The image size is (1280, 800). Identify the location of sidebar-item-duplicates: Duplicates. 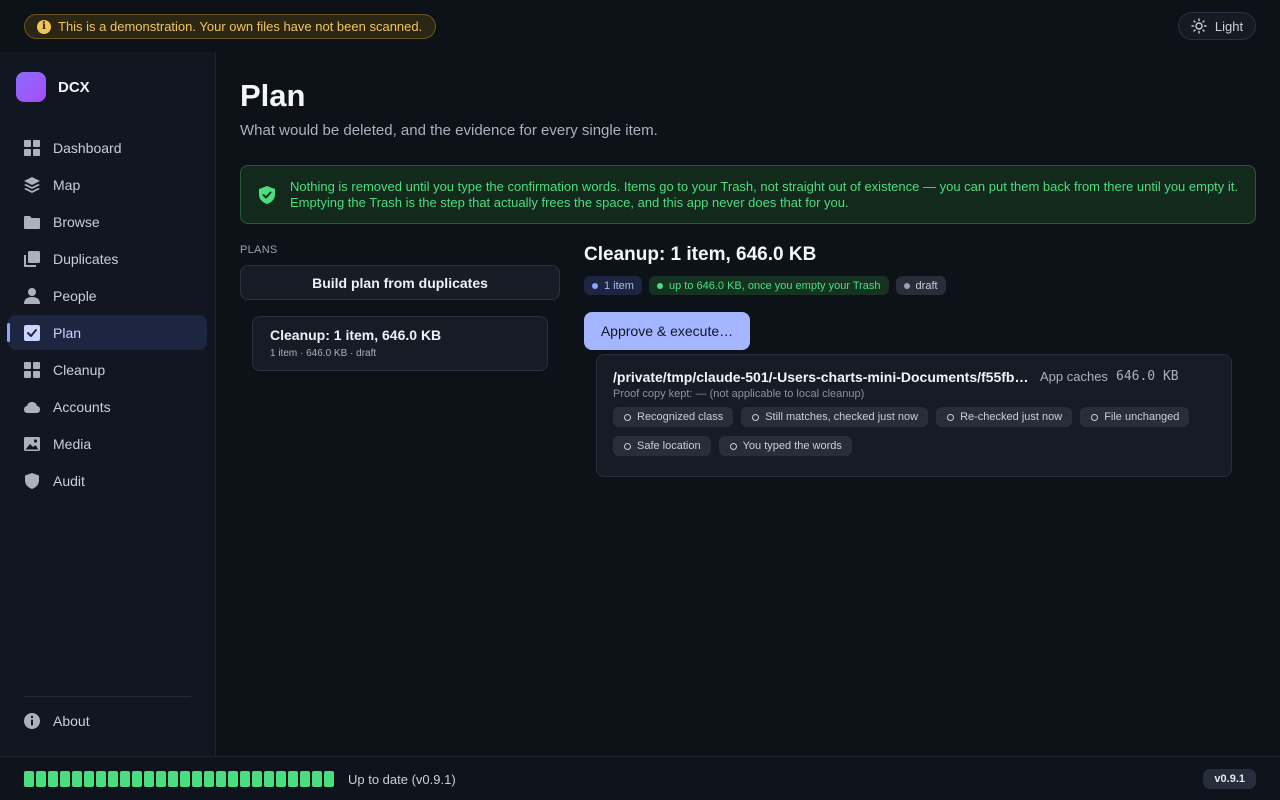
(107, 258).